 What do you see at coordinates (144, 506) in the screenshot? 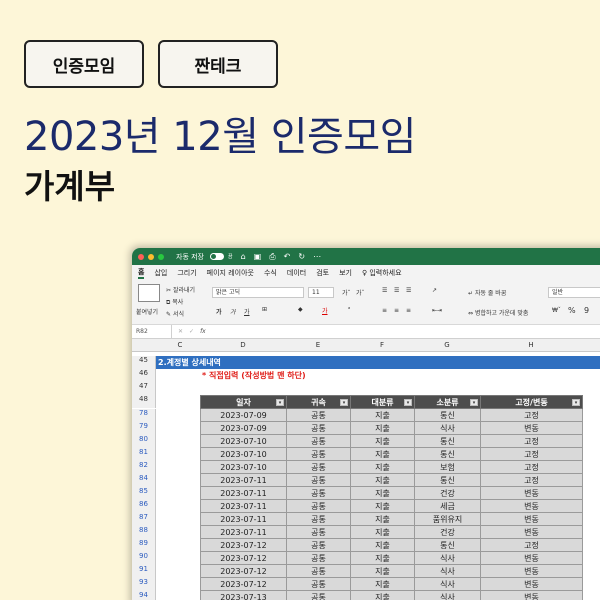
I see `row-header: 86` at bounding box center [144, 506].